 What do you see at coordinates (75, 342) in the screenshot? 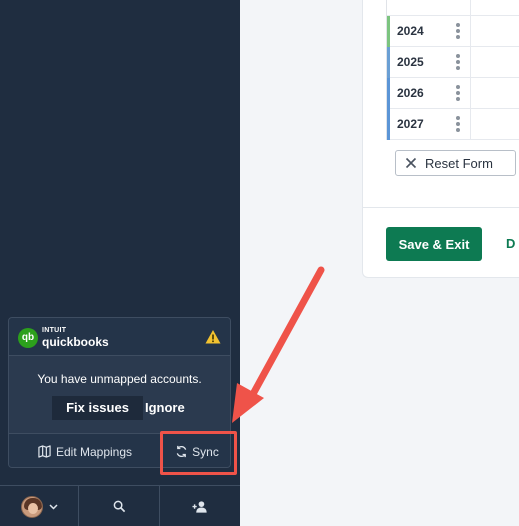
I see `quickbooks-brand-name: quickbooks` at bounding box center [75, 342].